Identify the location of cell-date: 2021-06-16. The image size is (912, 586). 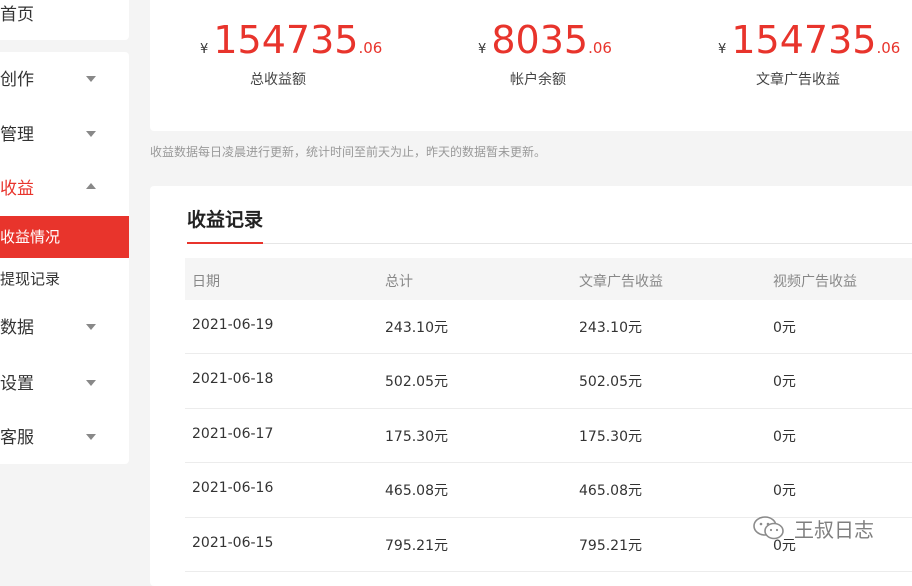
(233, 488).